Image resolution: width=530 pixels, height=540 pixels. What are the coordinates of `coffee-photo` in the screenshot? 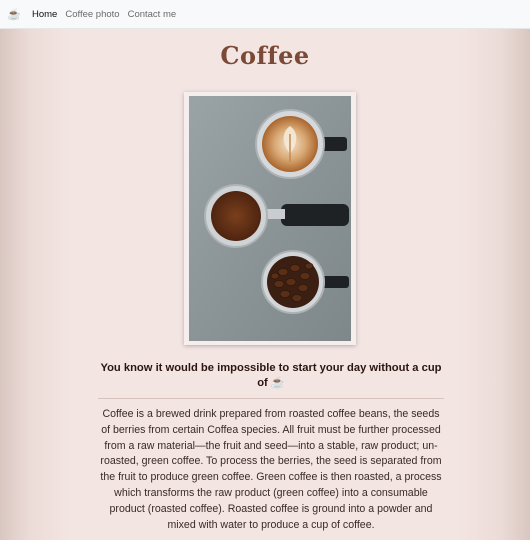 It's located at (270, 218).